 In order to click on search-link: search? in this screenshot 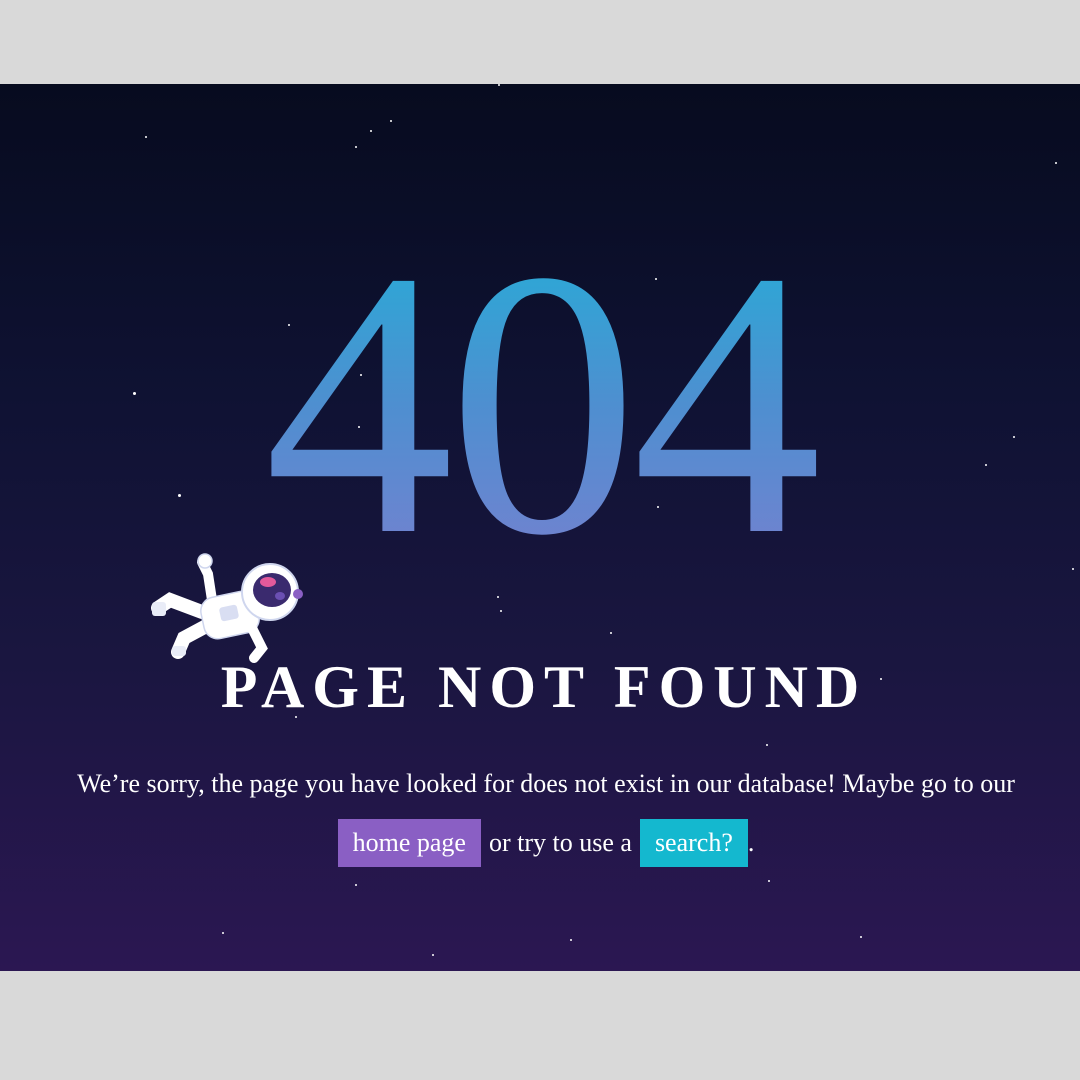, I will do `click(693, 843)`.